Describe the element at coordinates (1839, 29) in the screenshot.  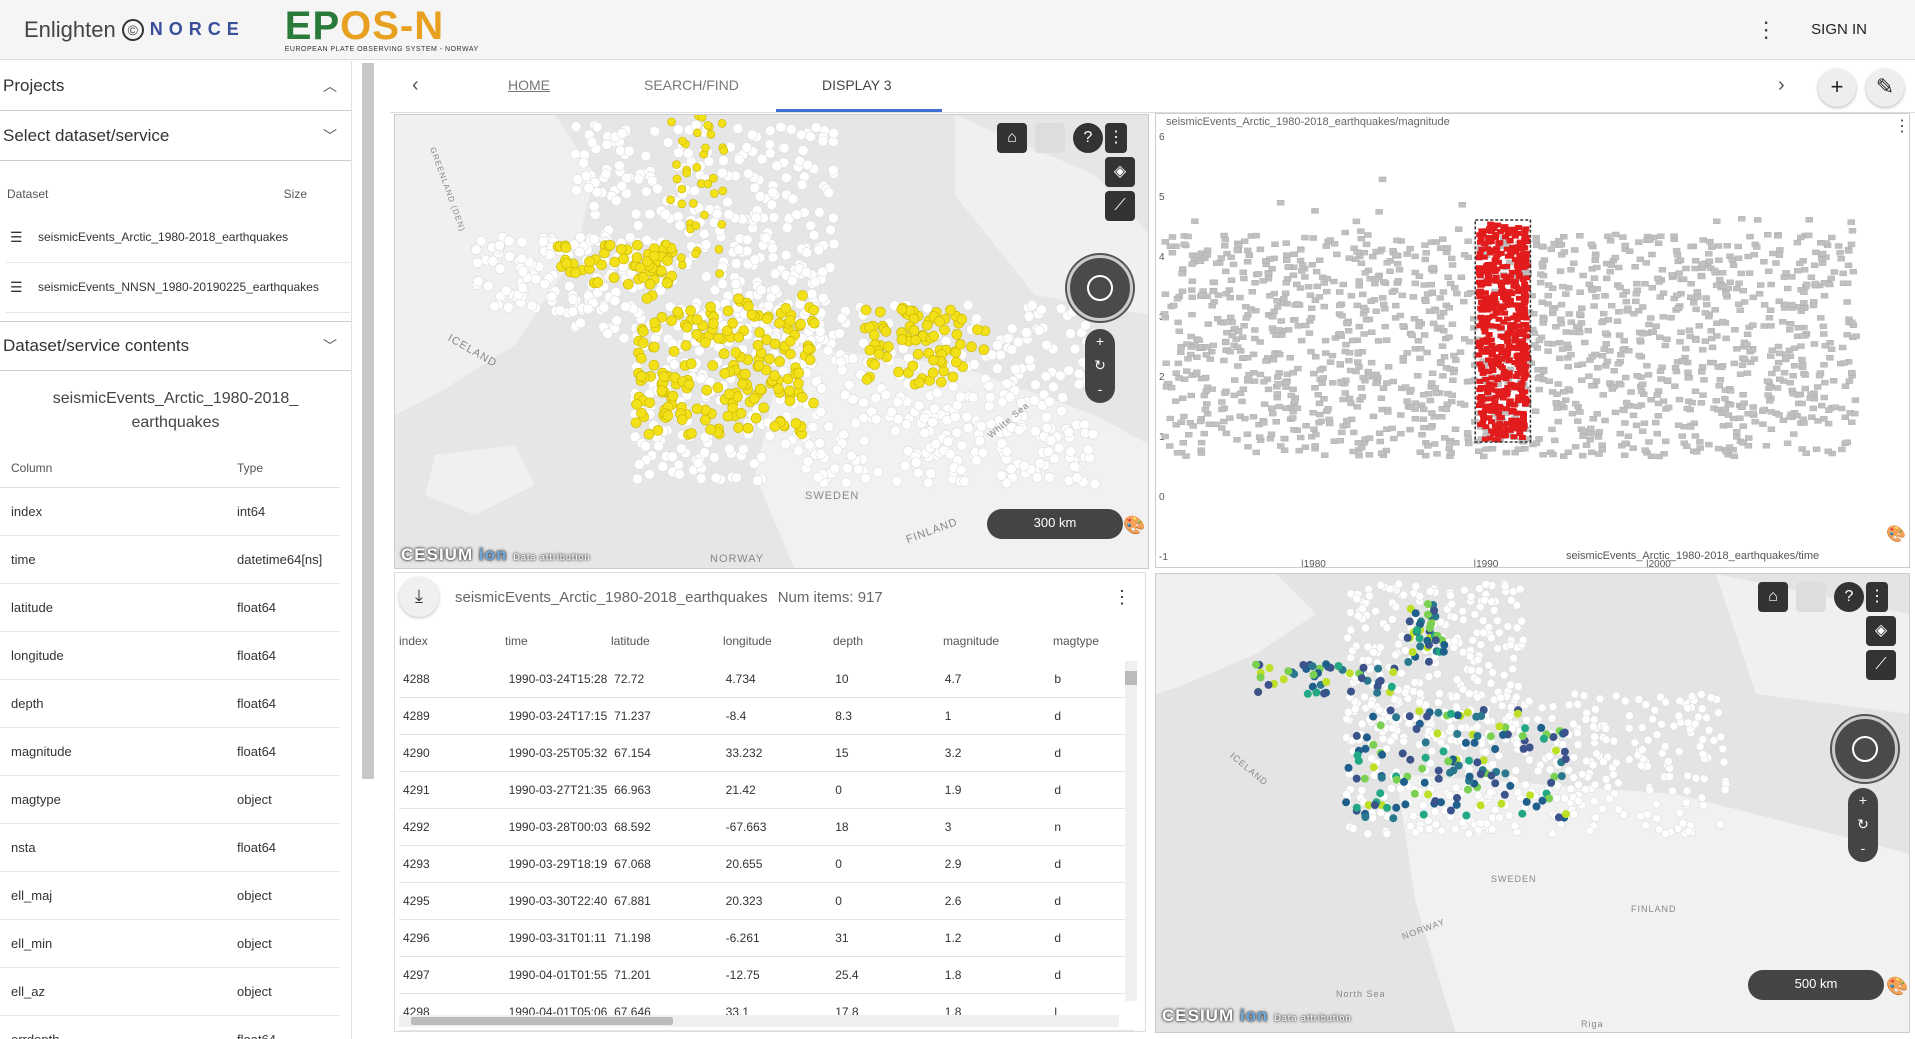
I see `sign-in-button: SIGN IN` at that location.